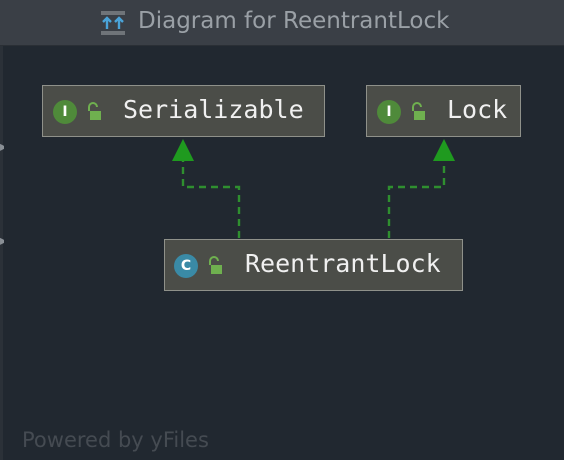  I want to click on diagram-edges, so click(313, 188).